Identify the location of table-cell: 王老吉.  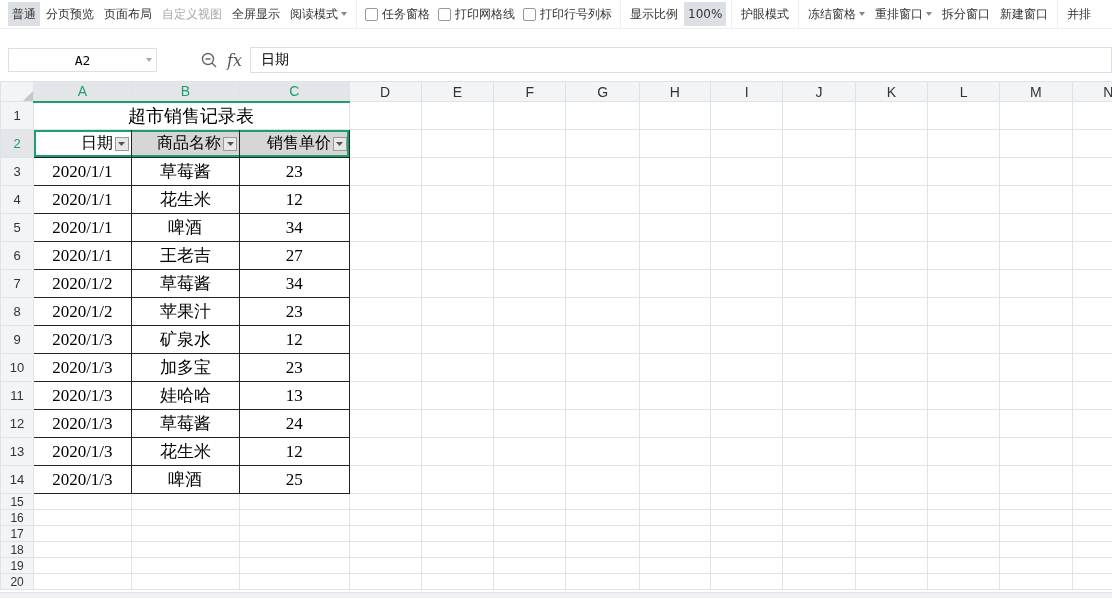
(185, 255).